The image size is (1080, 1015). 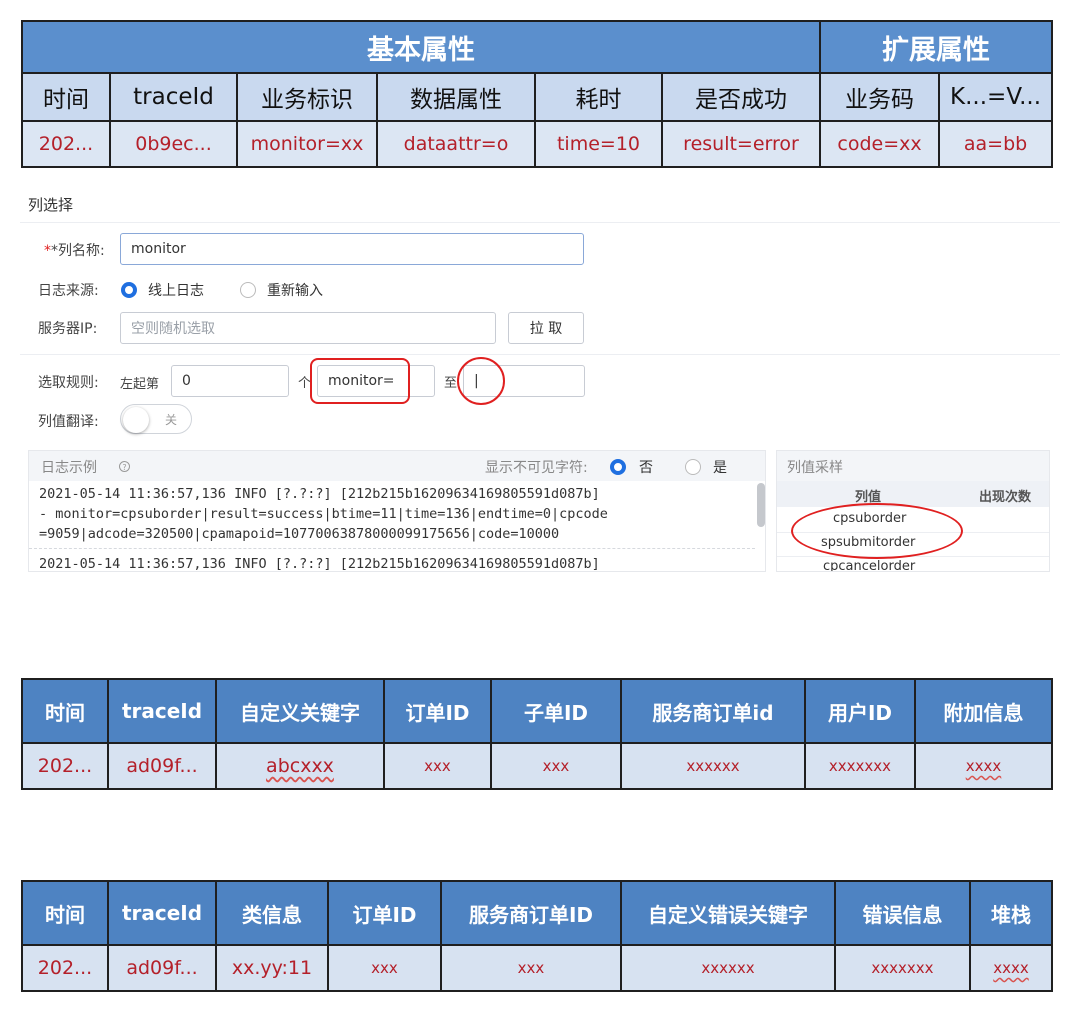 What do you see at coordinates (307, 144) in the screenshot?
I see `table-cell: monitor=xx` at bounding box center [307, 144].